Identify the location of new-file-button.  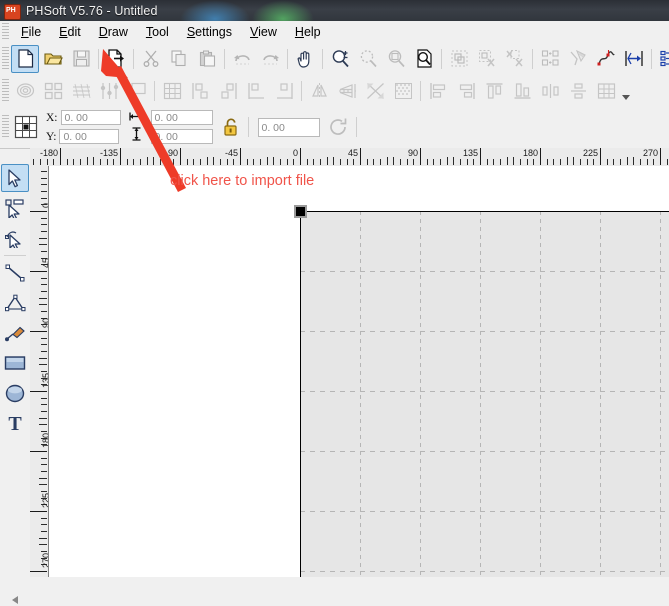
(25, 58).